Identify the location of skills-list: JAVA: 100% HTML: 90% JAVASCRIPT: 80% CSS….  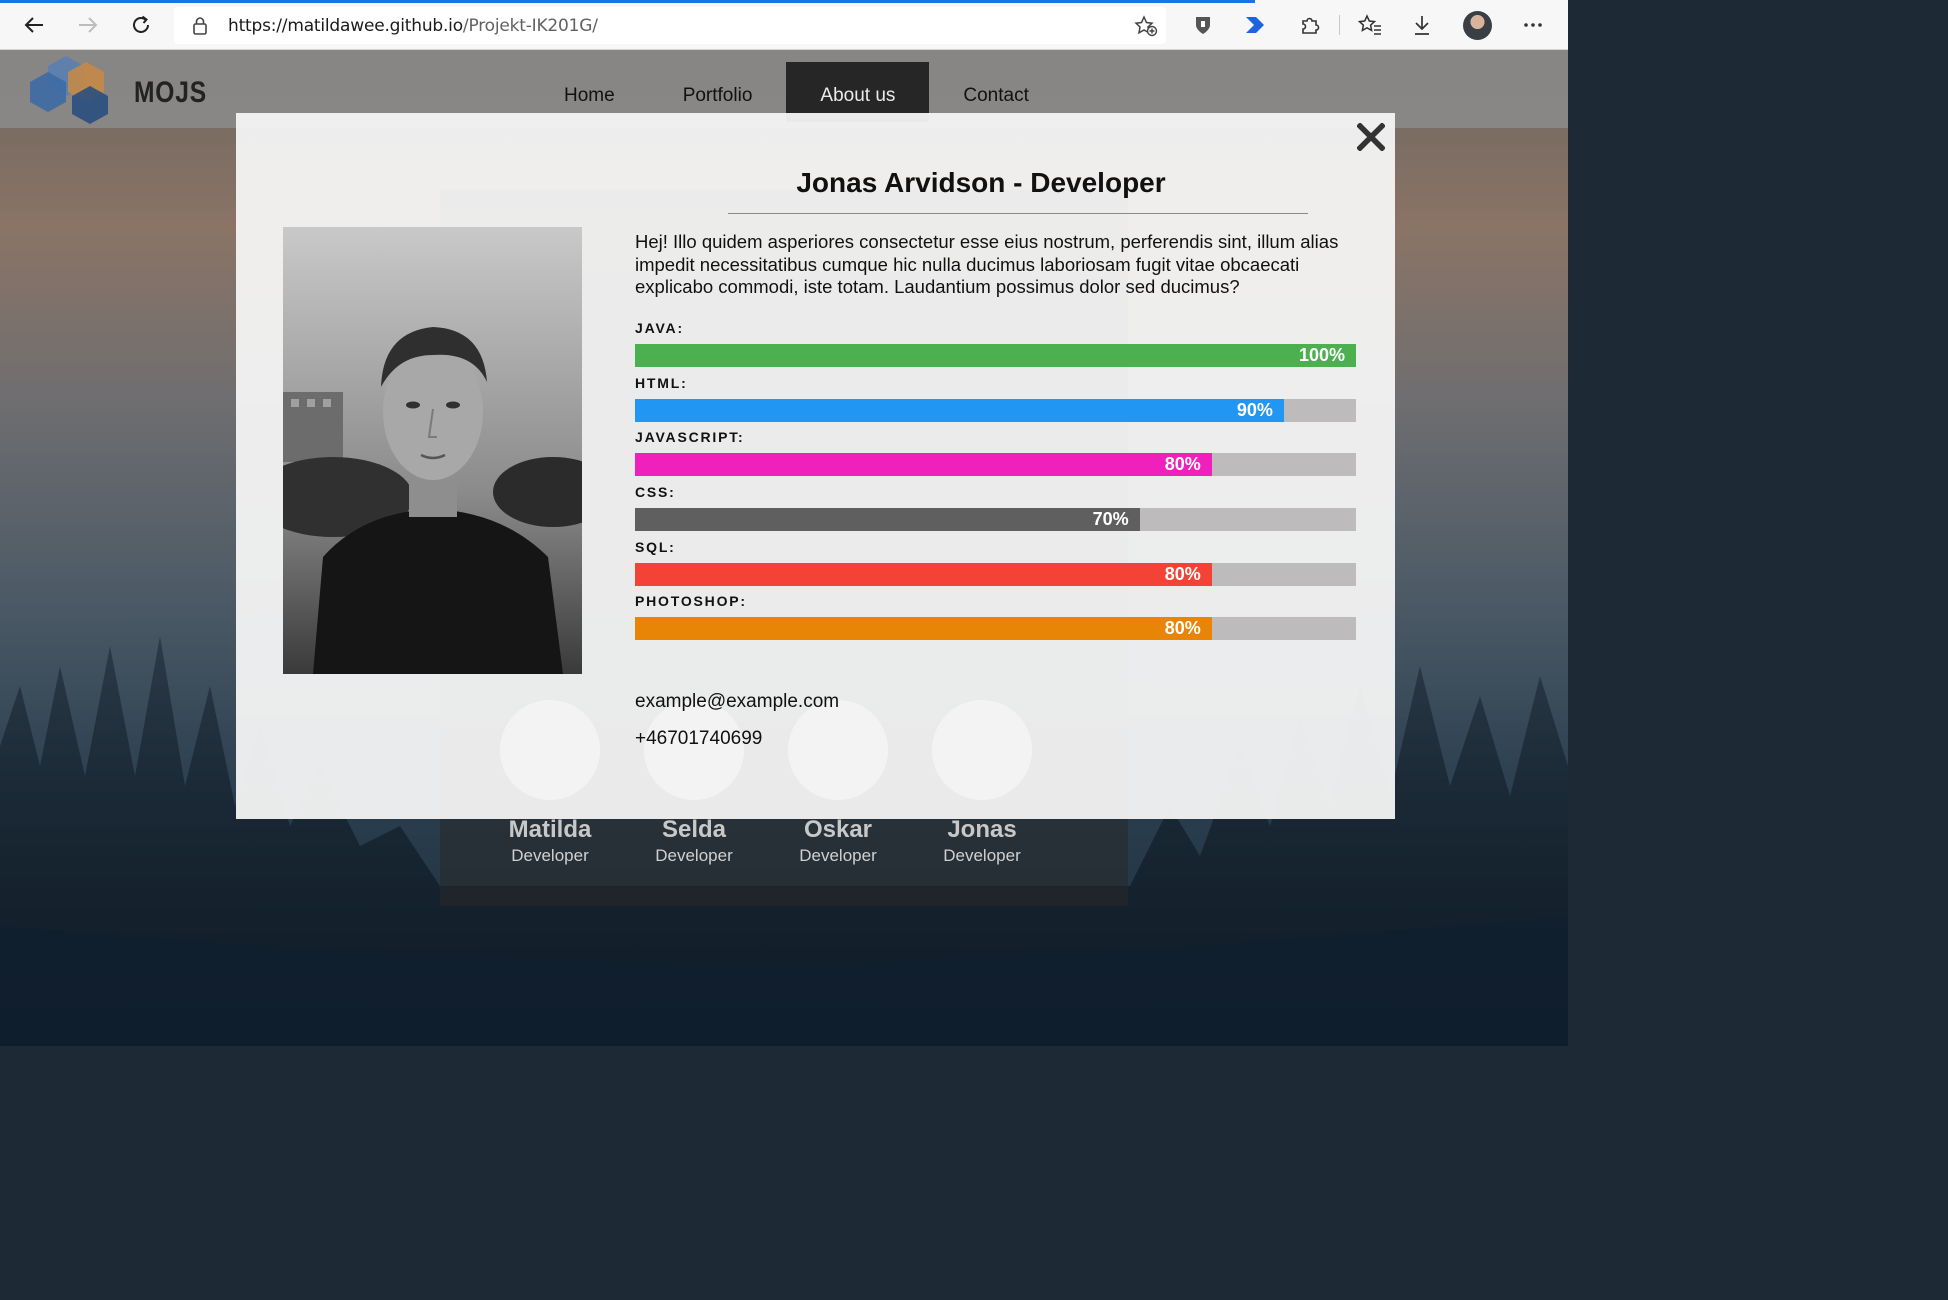
(995, 483).